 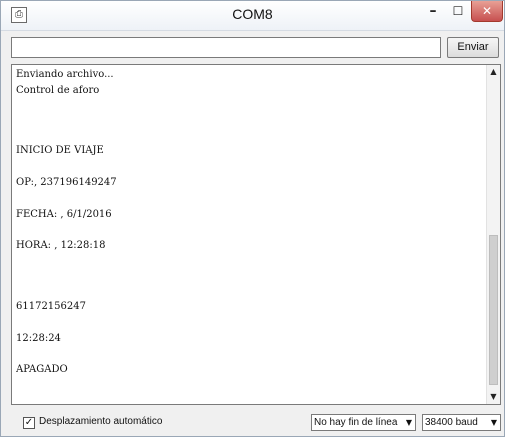 What do you see at coordinates (29, 423) in the screenshot?
I see `autoscroll-checkbox: ✓` at bounding box center [29, 423].